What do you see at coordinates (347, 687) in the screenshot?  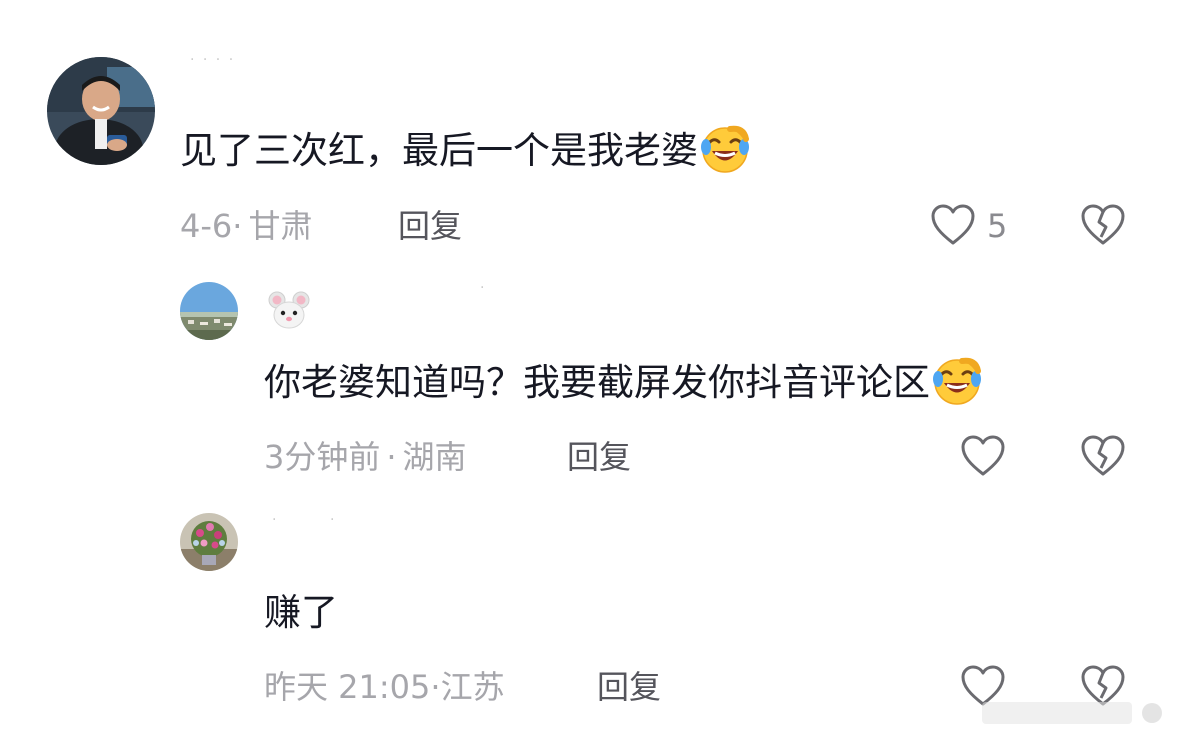 I see `comment-date: 昨天 21:05` at bounding box center [347, 687].